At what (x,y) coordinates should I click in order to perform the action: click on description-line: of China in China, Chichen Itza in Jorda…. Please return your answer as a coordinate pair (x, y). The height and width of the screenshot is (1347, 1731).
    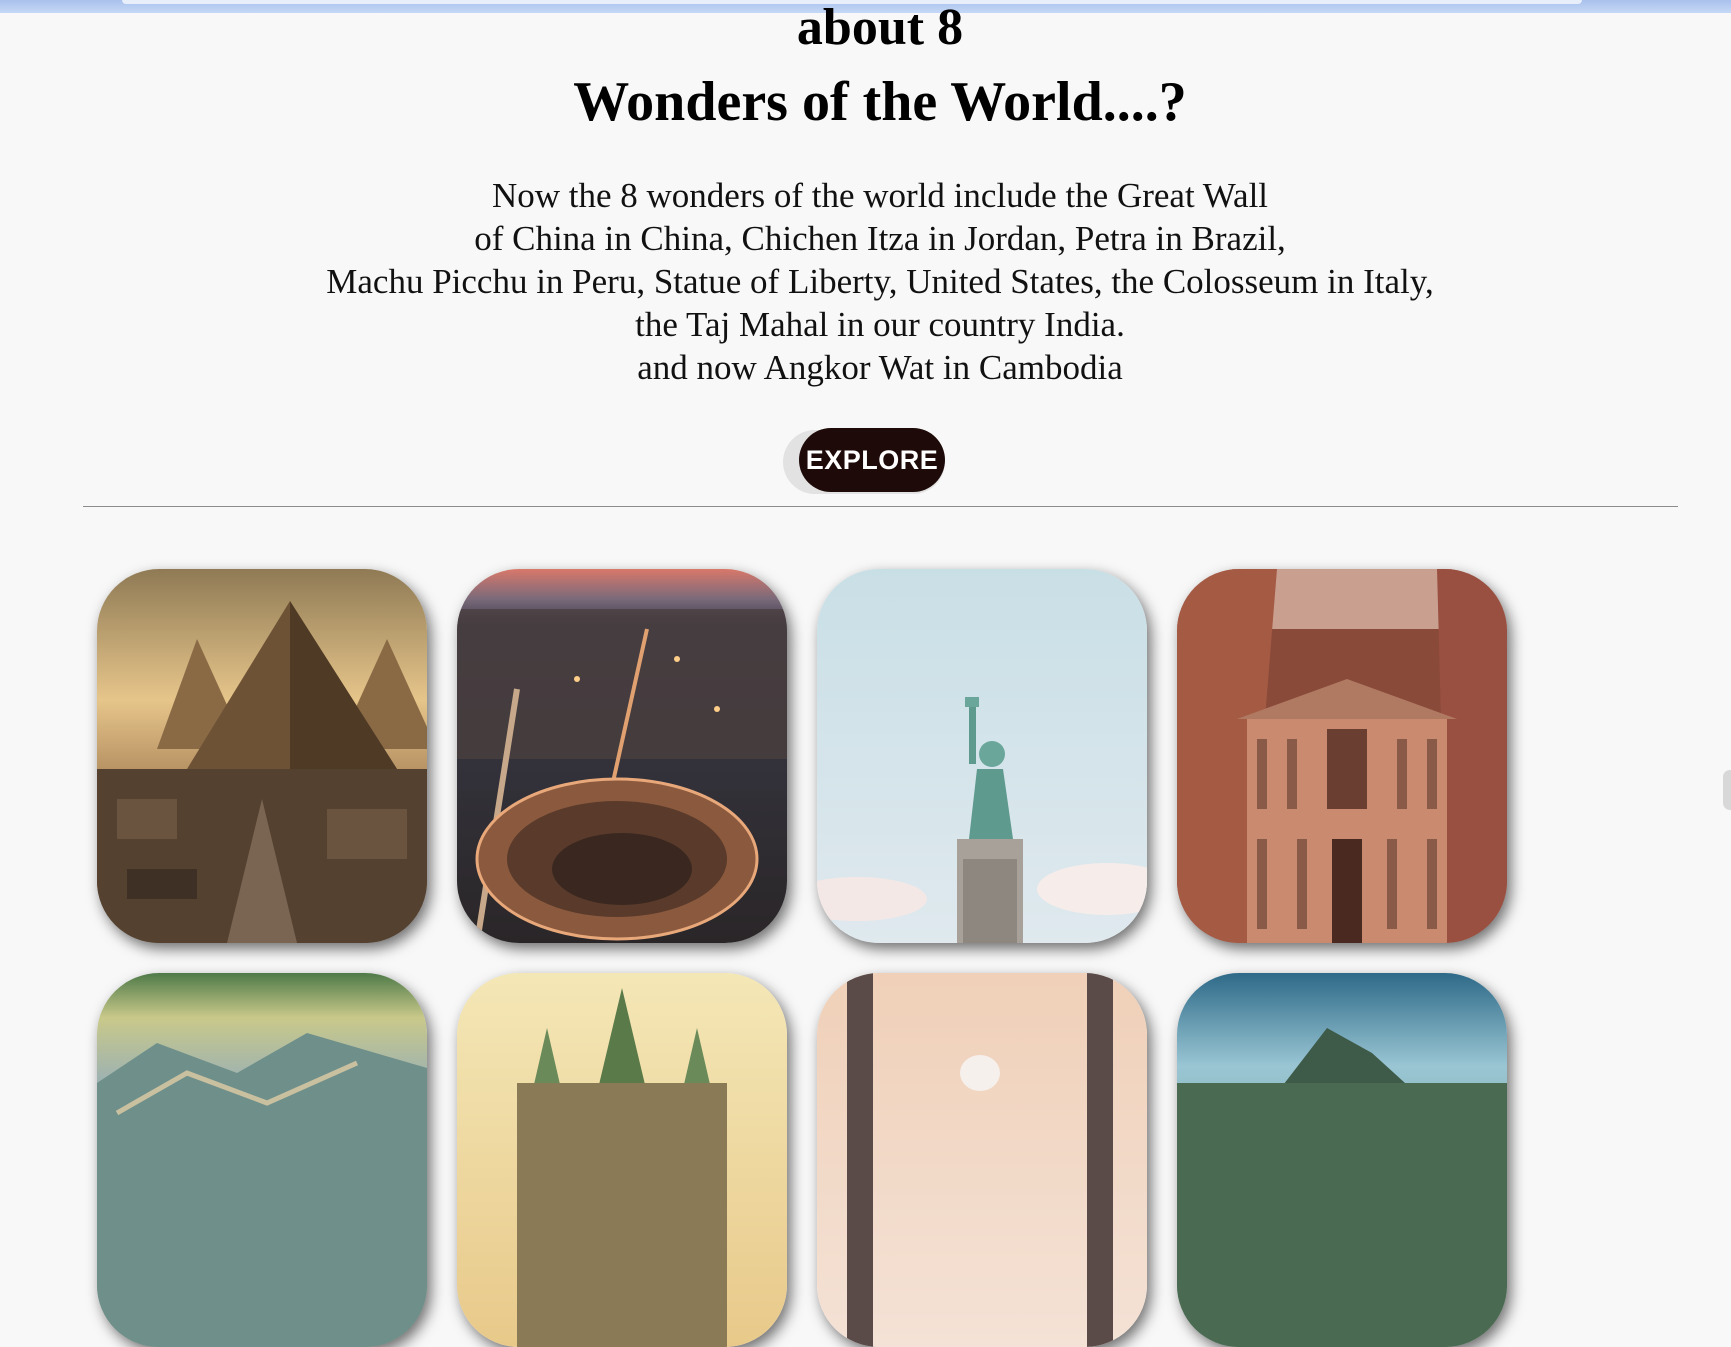
    Looking at the image, I should click on (880, 238).